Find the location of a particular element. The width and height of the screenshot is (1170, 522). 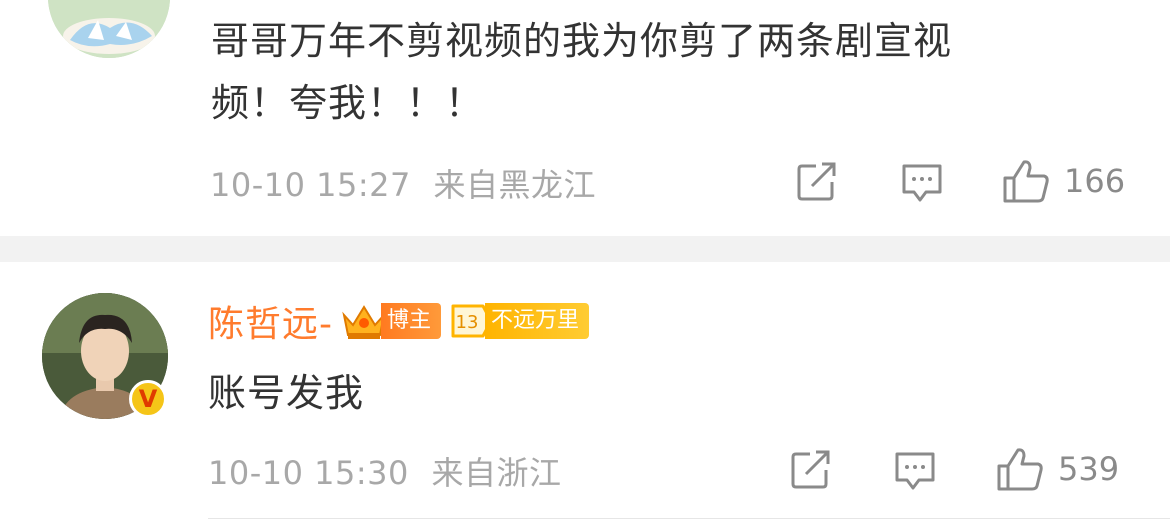

like-button: 166 is located at coordinates (1063, 181).